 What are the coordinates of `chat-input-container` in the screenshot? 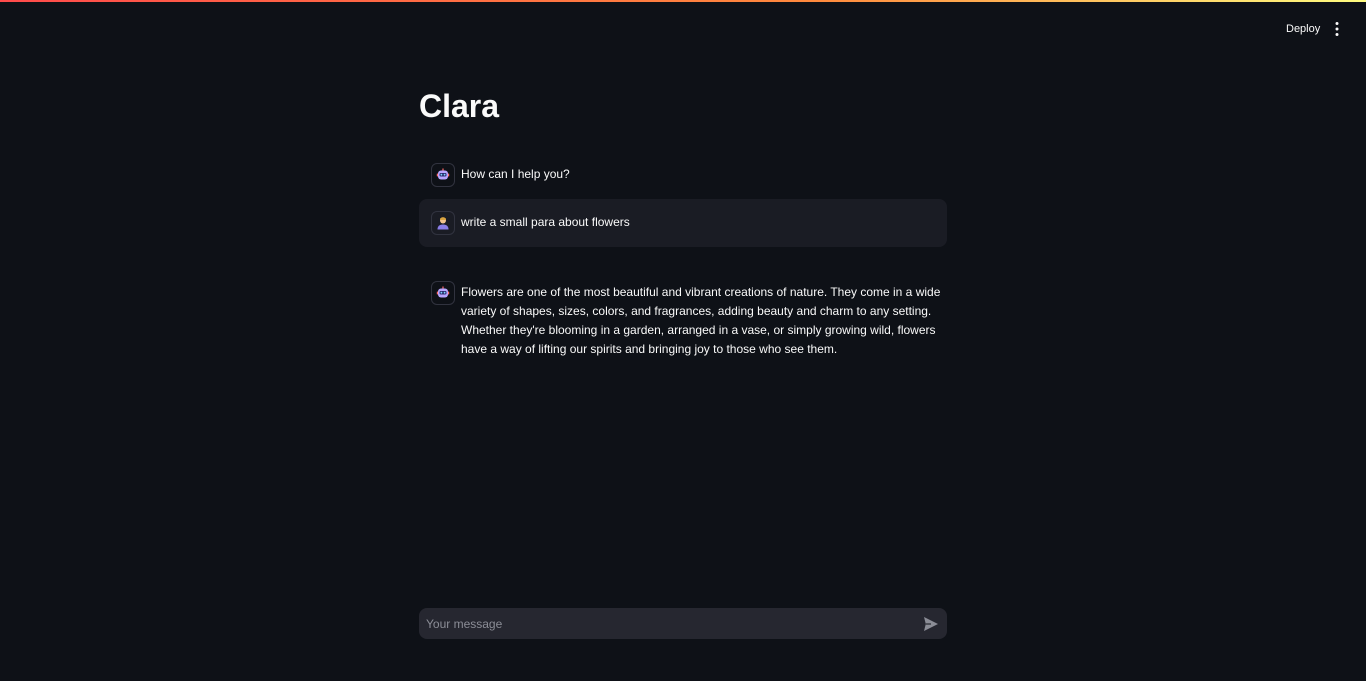 It's located at (683, 623).